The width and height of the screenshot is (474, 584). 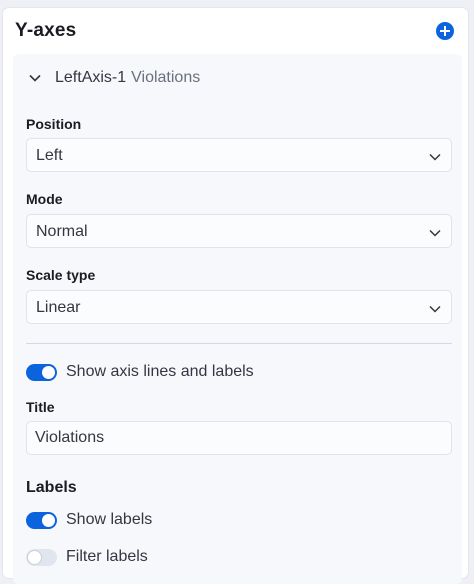 I want to click on add-axis-button, so click(x=445, y=31).